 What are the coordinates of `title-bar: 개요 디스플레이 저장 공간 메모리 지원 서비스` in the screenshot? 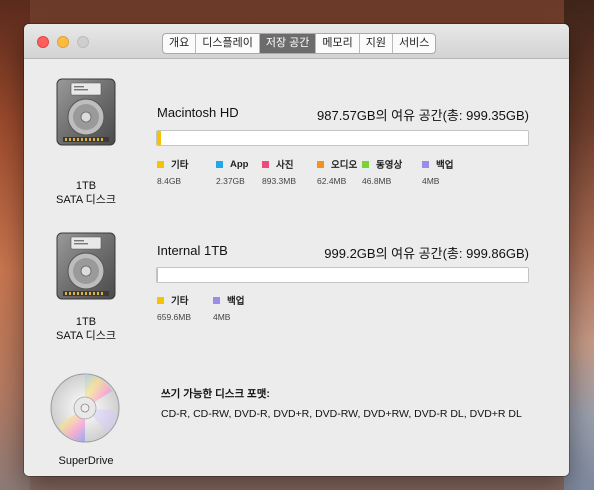 It's located at (296, 41).